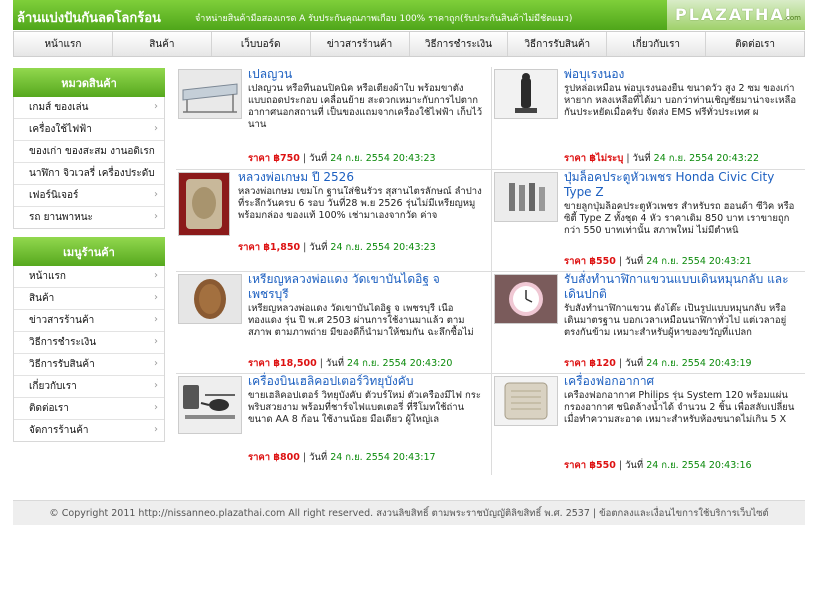  I want to click on product-title-link: เครื่องบินเฮลิคอปเตอร์วิทยุบังคับ, so click(366, 381).